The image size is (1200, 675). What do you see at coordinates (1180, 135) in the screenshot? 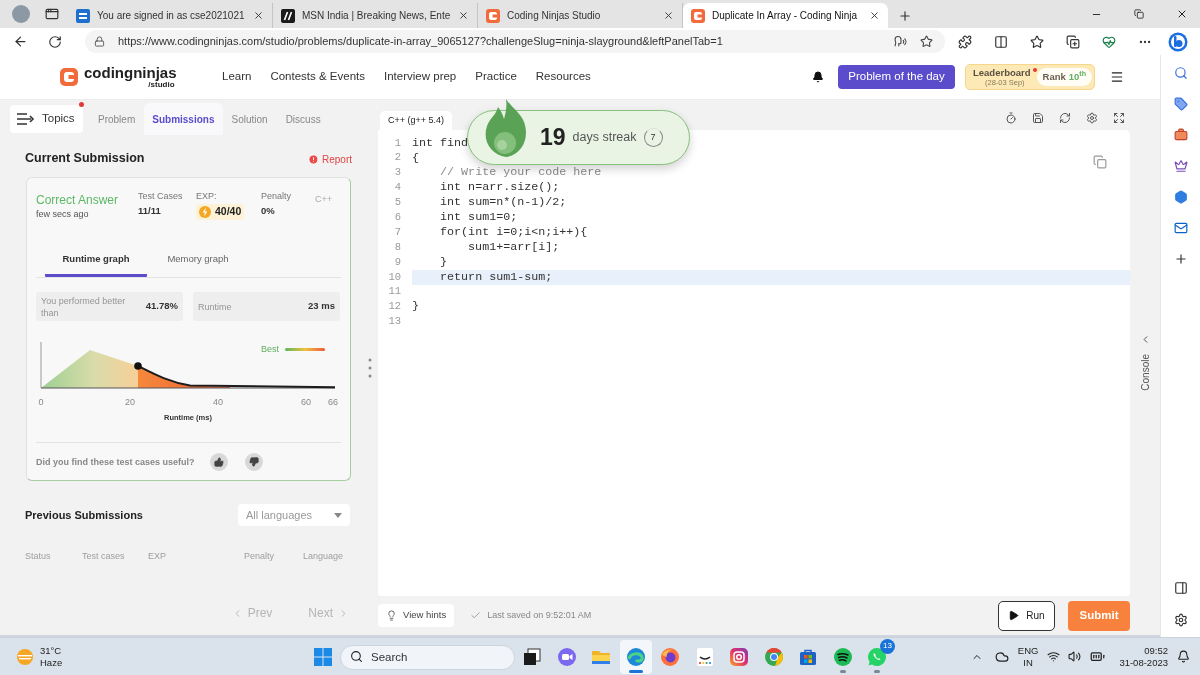
I see `briefcase-icon` at bounding box center [1180, 135].